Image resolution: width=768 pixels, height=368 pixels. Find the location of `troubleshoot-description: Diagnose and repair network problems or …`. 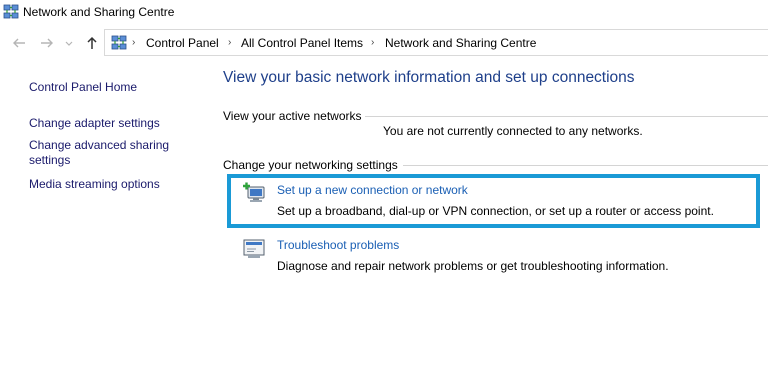

troubleshoot-description: Diagnose and repair network problems or … is located at coordinates (473, 266).